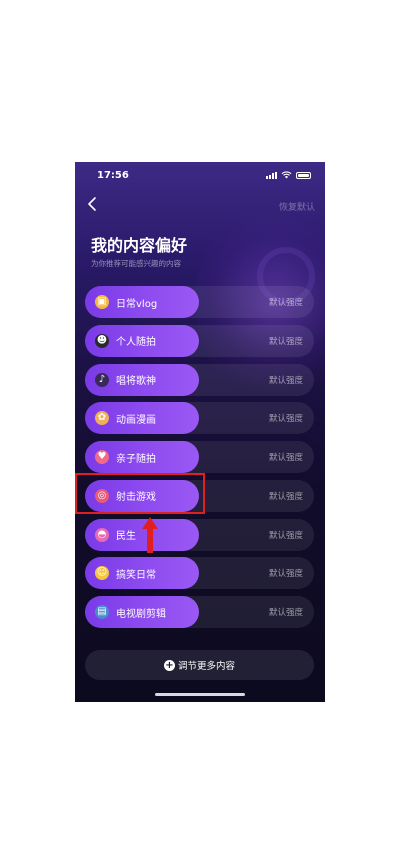 This screenshot has height=865, width=400. I want to click on laughing-face-icon: ☺, so click(102, 573).